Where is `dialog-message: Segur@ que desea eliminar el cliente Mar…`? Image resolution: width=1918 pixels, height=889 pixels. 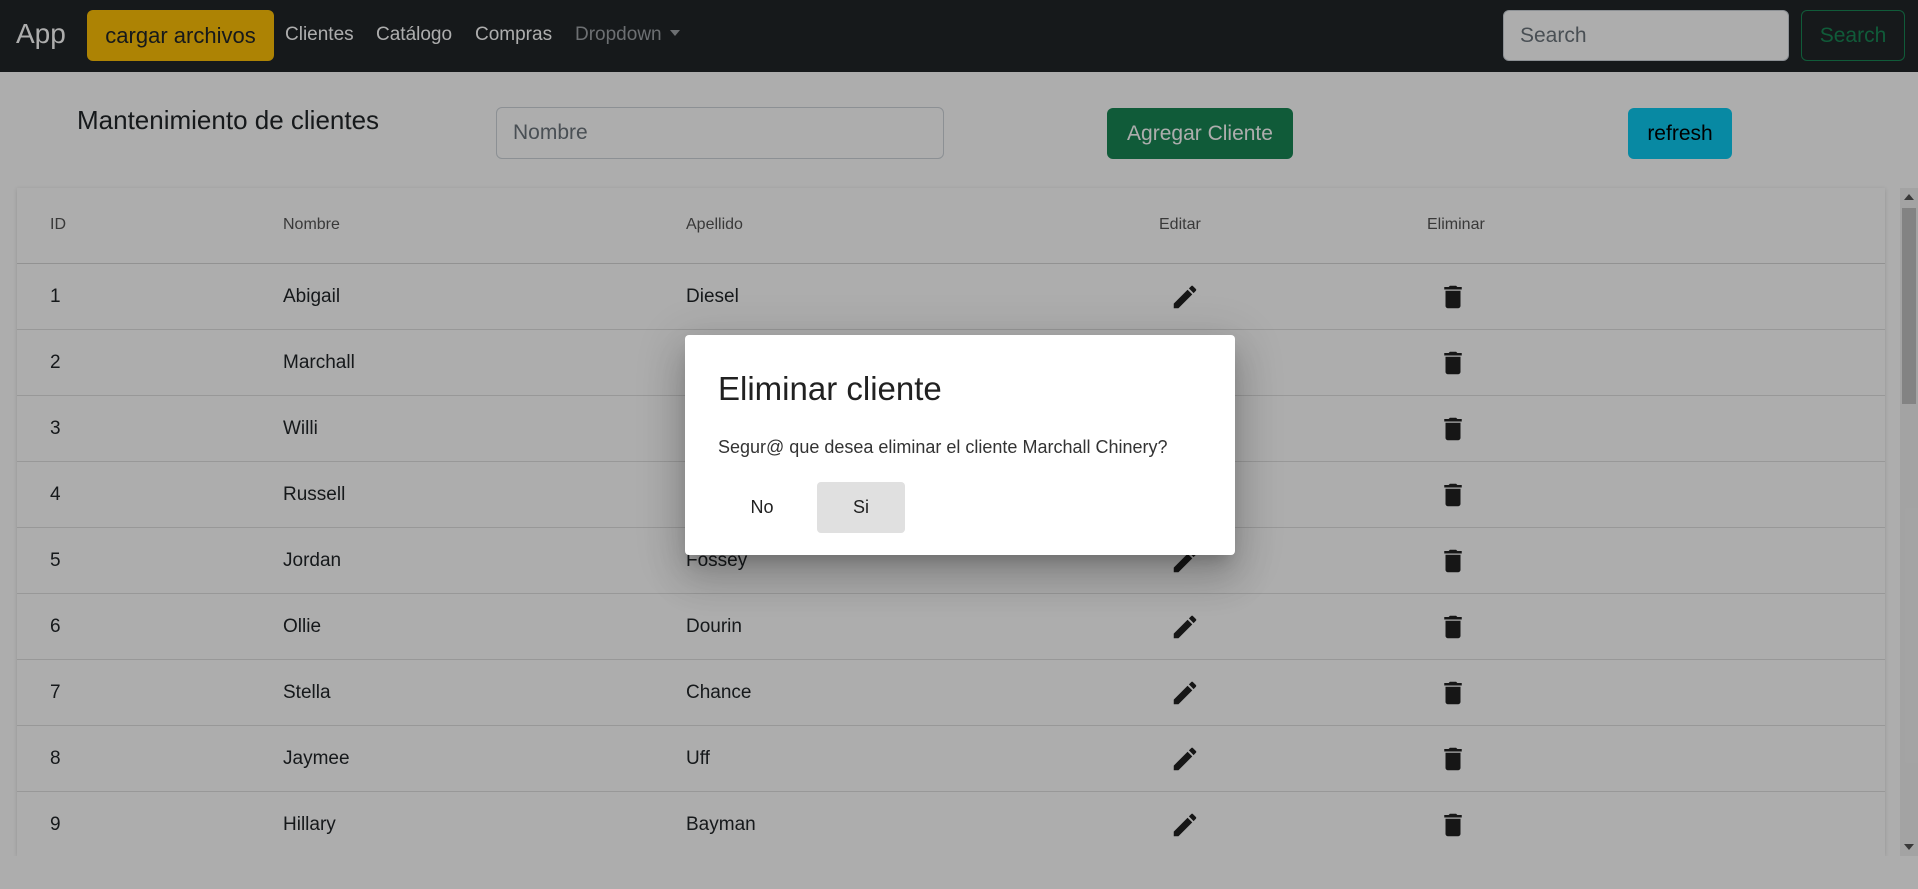 dialog-message: Segur@ que desea eliminar el cliente Mar… is located at coordinates (943, 447).